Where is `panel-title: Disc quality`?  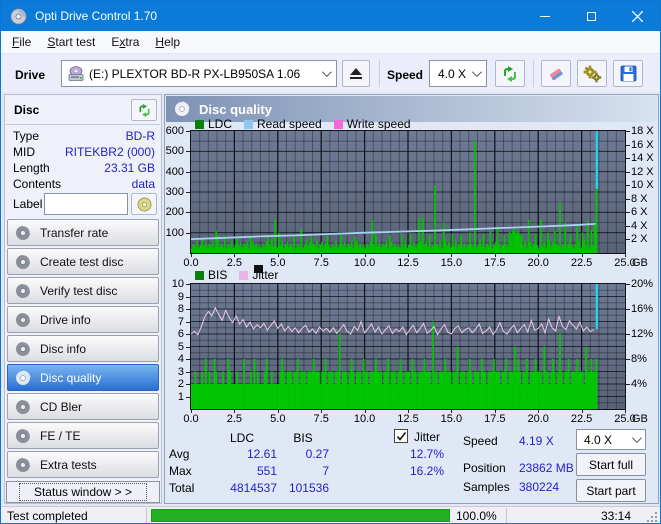 panel-title: Disc quality is located at coordinates (235, 109).